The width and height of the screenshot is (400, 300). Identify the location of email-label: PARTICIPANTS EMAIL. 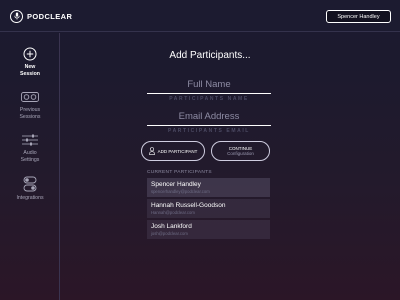
(209, 131).